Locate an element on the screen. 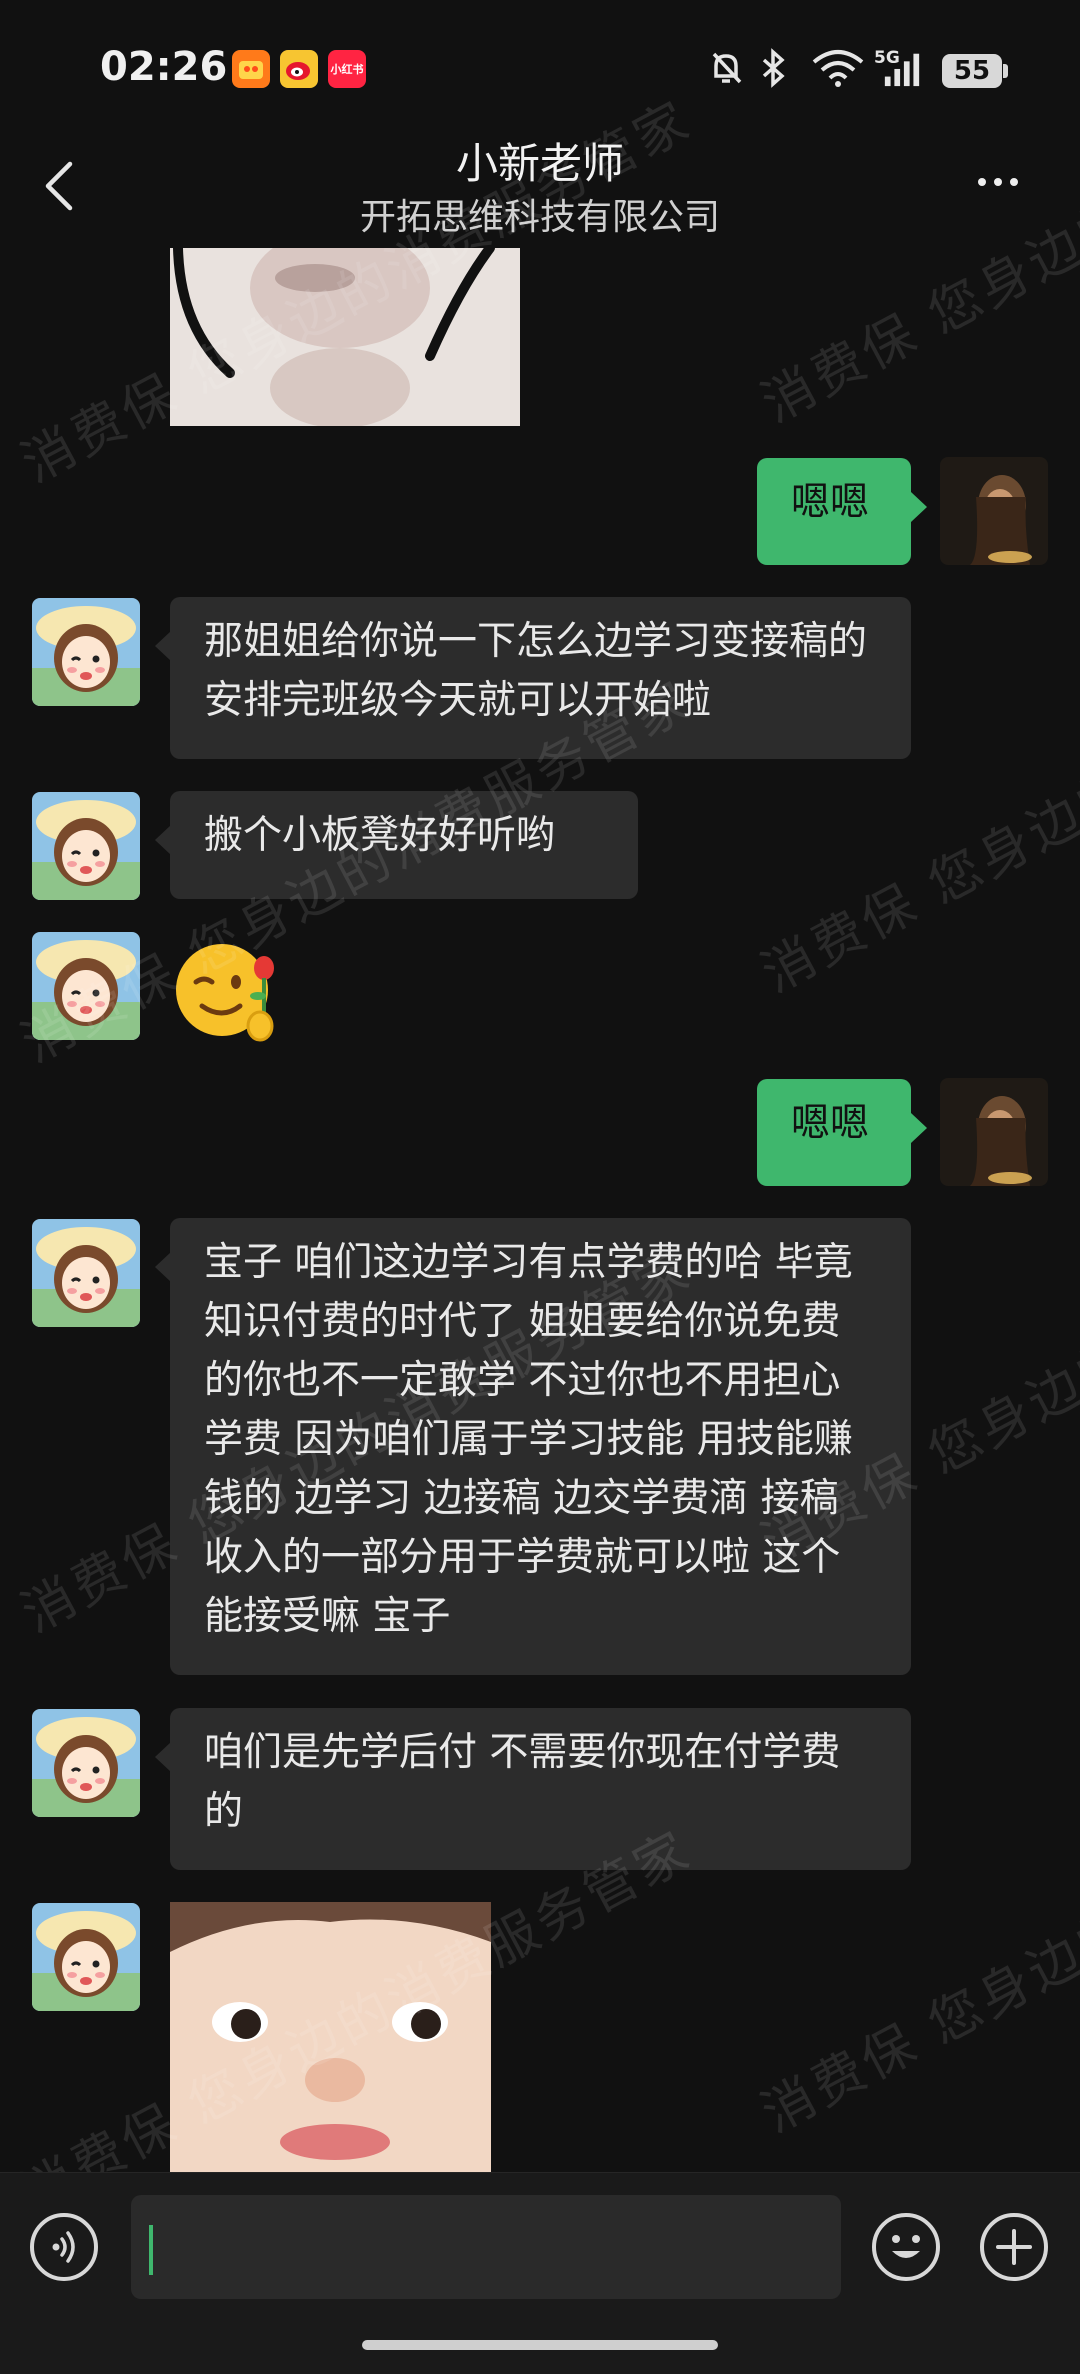  message-bubble-received: 搬个小板凳好好听哟 is located at coordinates (396, 845).